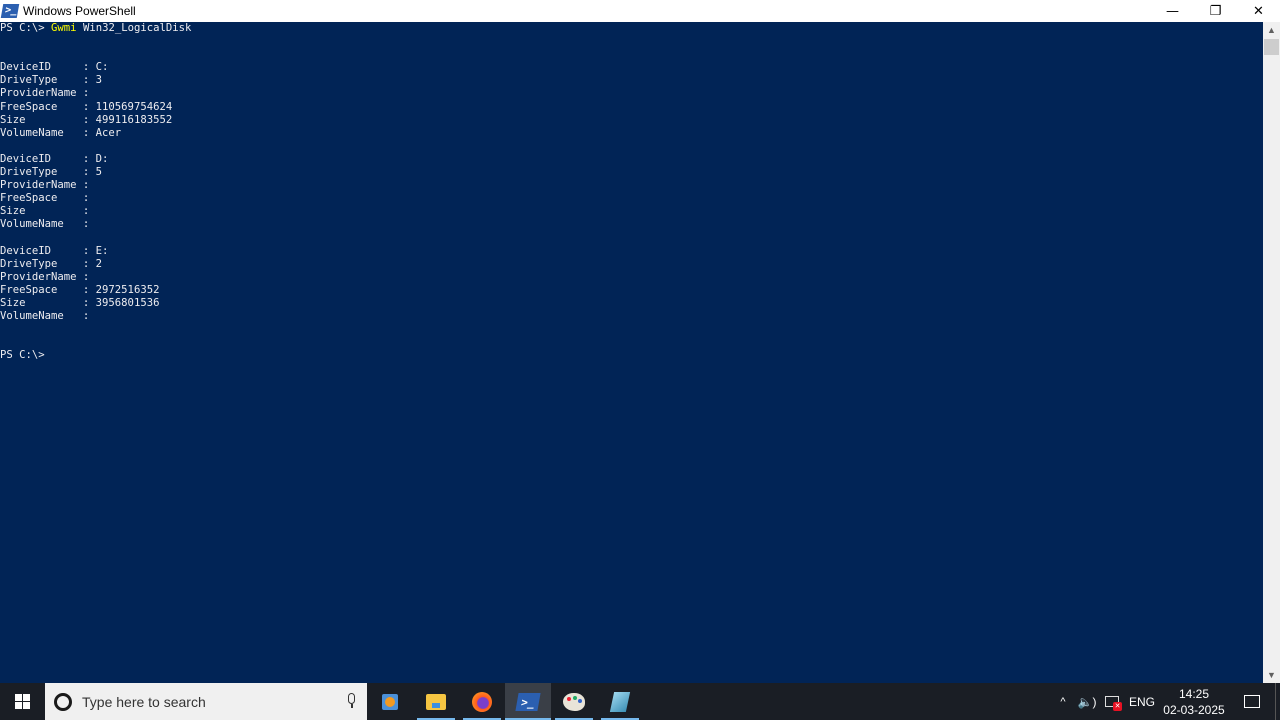 The height and width of the screenshot is (720, 1280). I want to click on property-value: 499116183552, so click(134, 119).